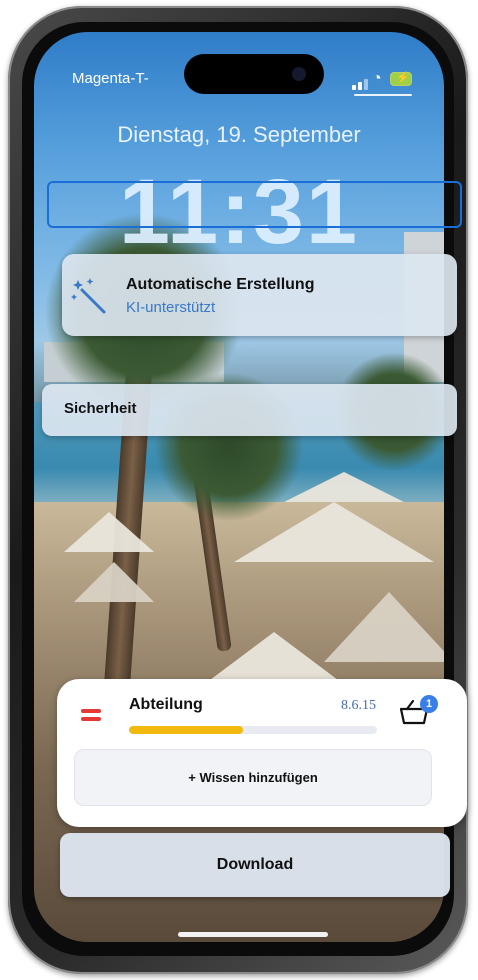 Image resolution: width=478 pixels, height=980 pixels. I want to click on status-icons: ◔ ⚡, so click(382, 80).